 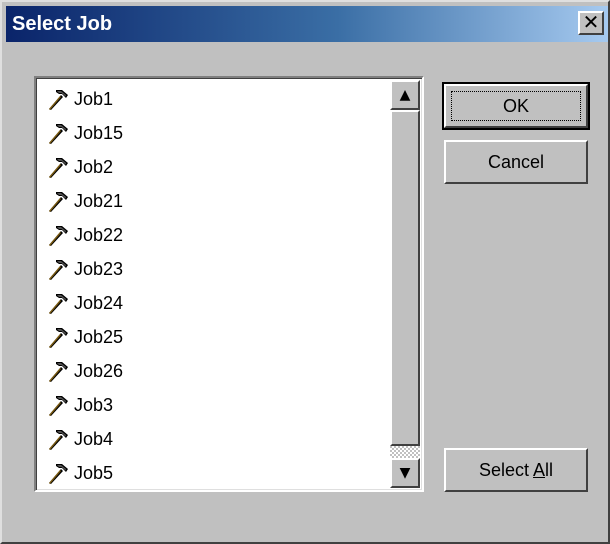 I want to click on list-item: Job24, so click(x=216, y=303).